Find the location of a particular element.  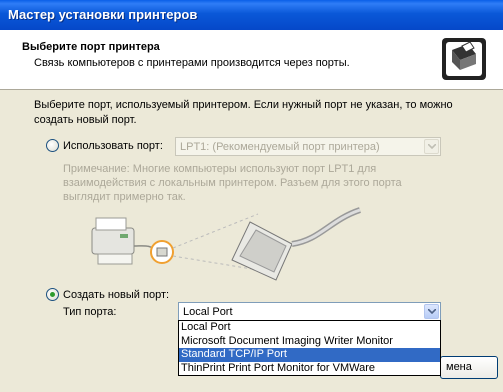

dropdown-option: ThinPrint Print Port Monitor for VMWare is located at coordinates (309, 369).